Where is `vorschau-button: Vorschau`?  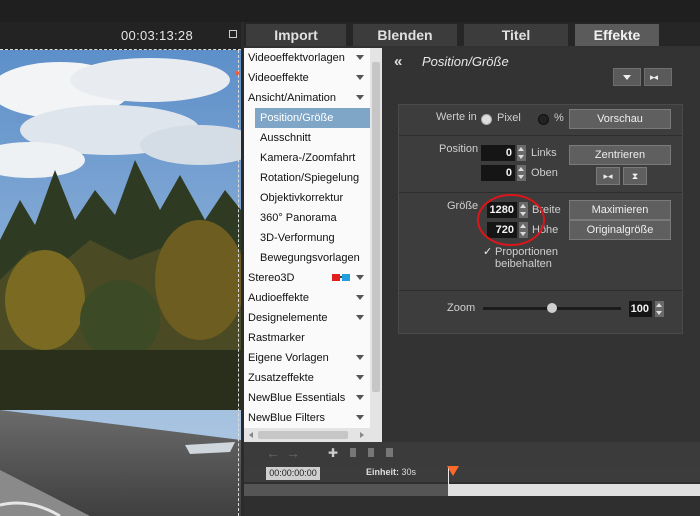 vorschau-button: Vorschau is located at coordinates (620, 119).